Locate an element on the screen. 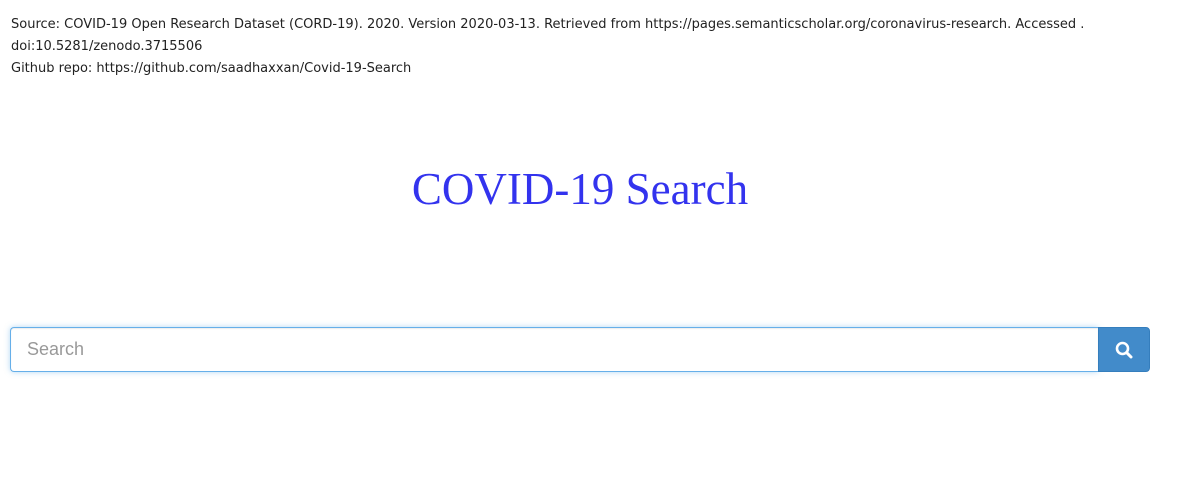  doi-line: doi:10.5281/zenodo.3715506 is located at coordinates (107, 46).